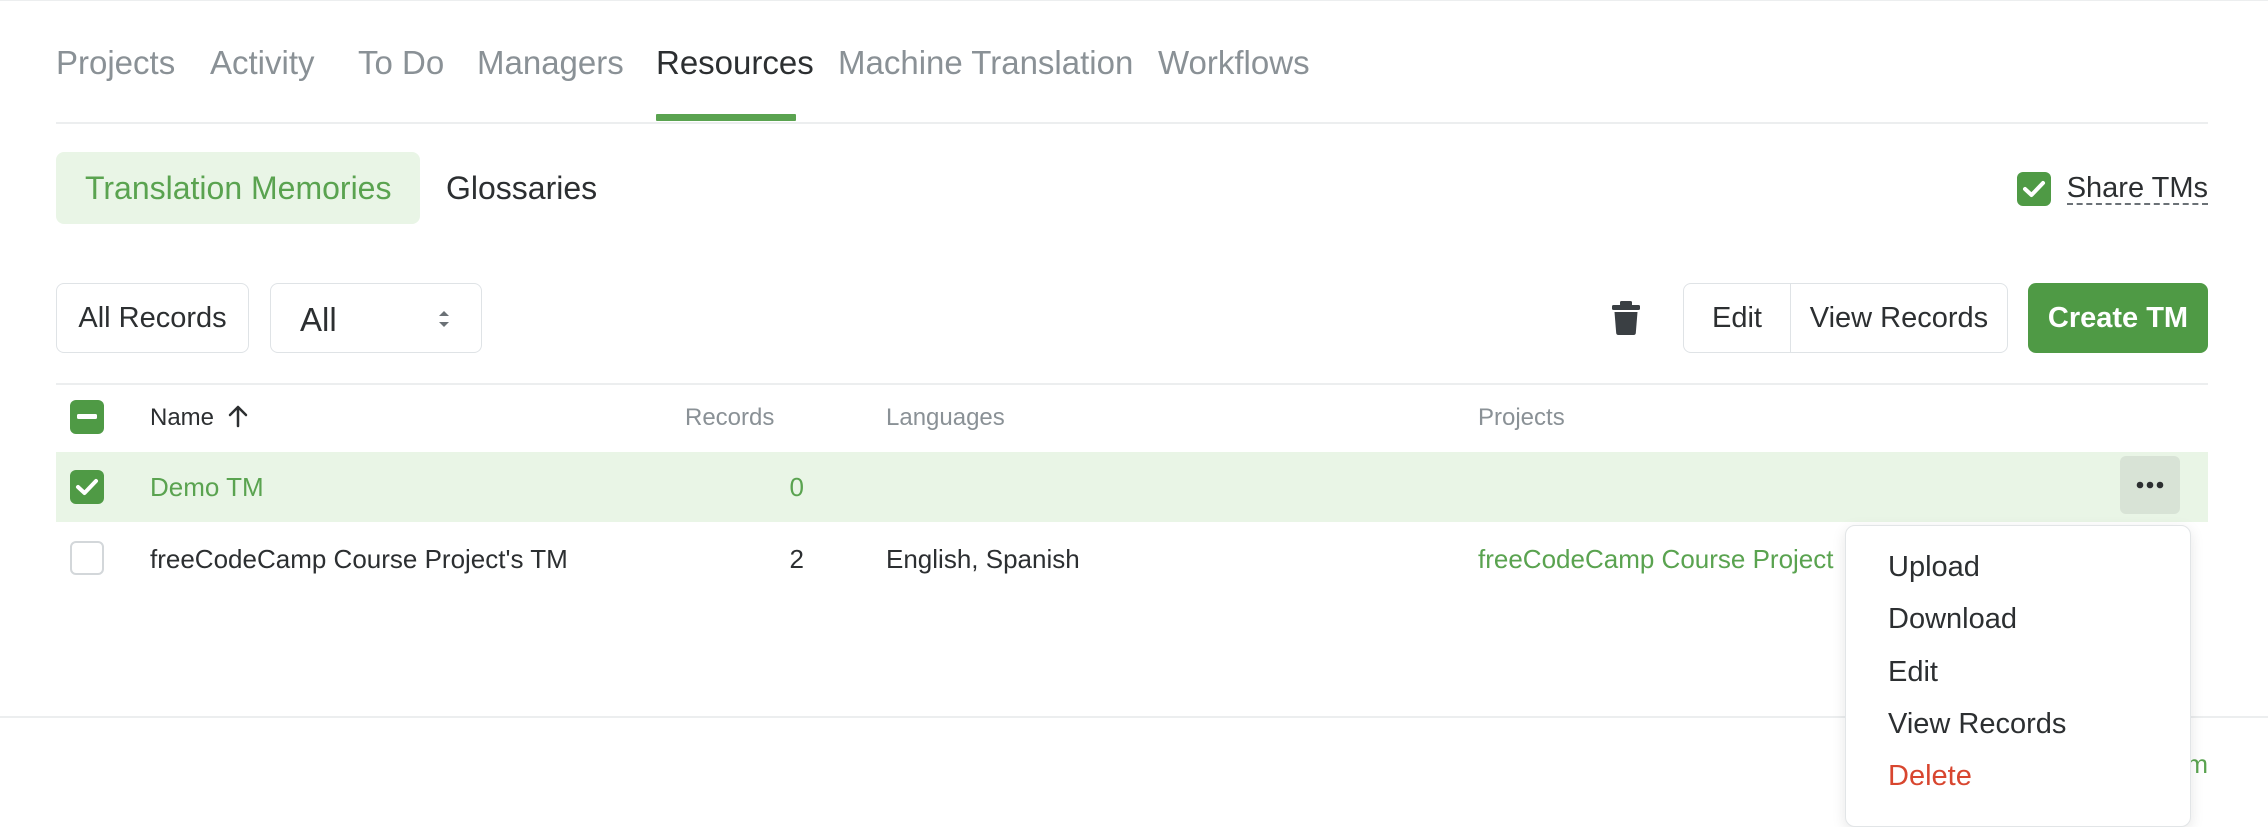 Image resolution: width=2268 pixels, height=827 pixels. I want to click on menu-item-upload: Upload, so click(1934, 567).